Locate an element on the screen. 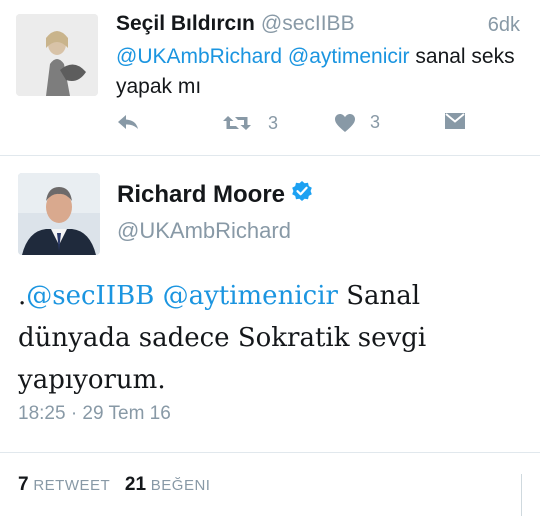 Image resolution: width=540 pixels, height=521 pixels. like-button: 3 is located at coordinates (357, 122).